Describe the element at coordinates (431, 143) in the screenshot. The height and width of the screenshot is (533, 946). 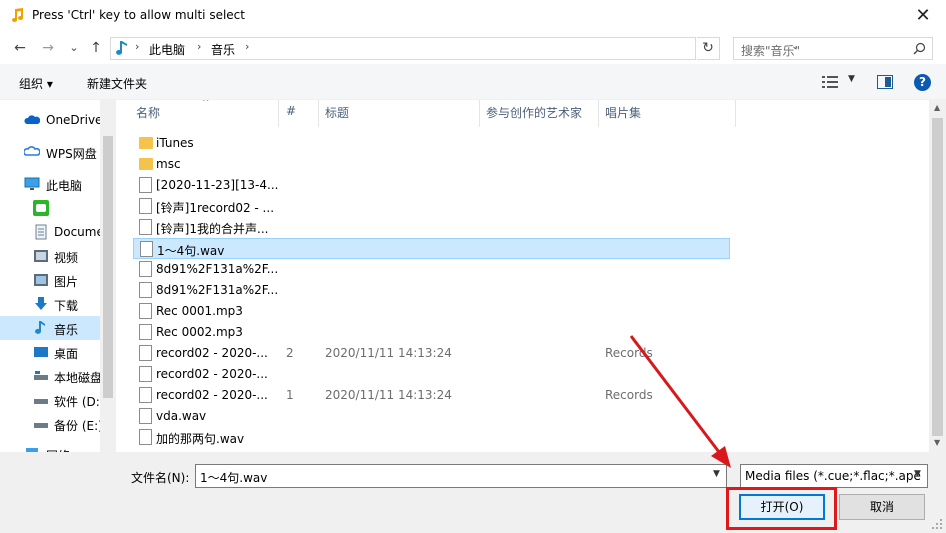
I see `file-row: iTunes` at that location.